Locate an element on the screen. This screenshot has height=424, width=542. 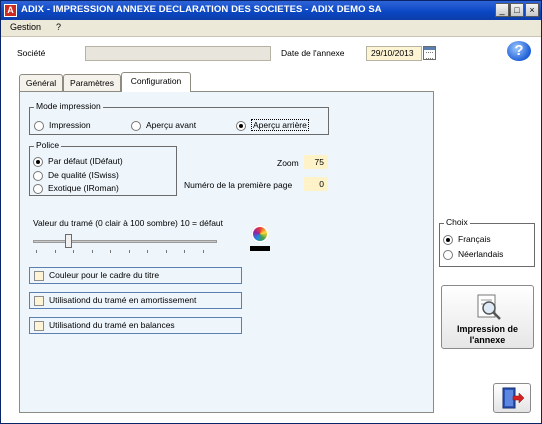
option-couleur-cadre: Couleur pour le cadre du titre is located at coordinates (135, 275).